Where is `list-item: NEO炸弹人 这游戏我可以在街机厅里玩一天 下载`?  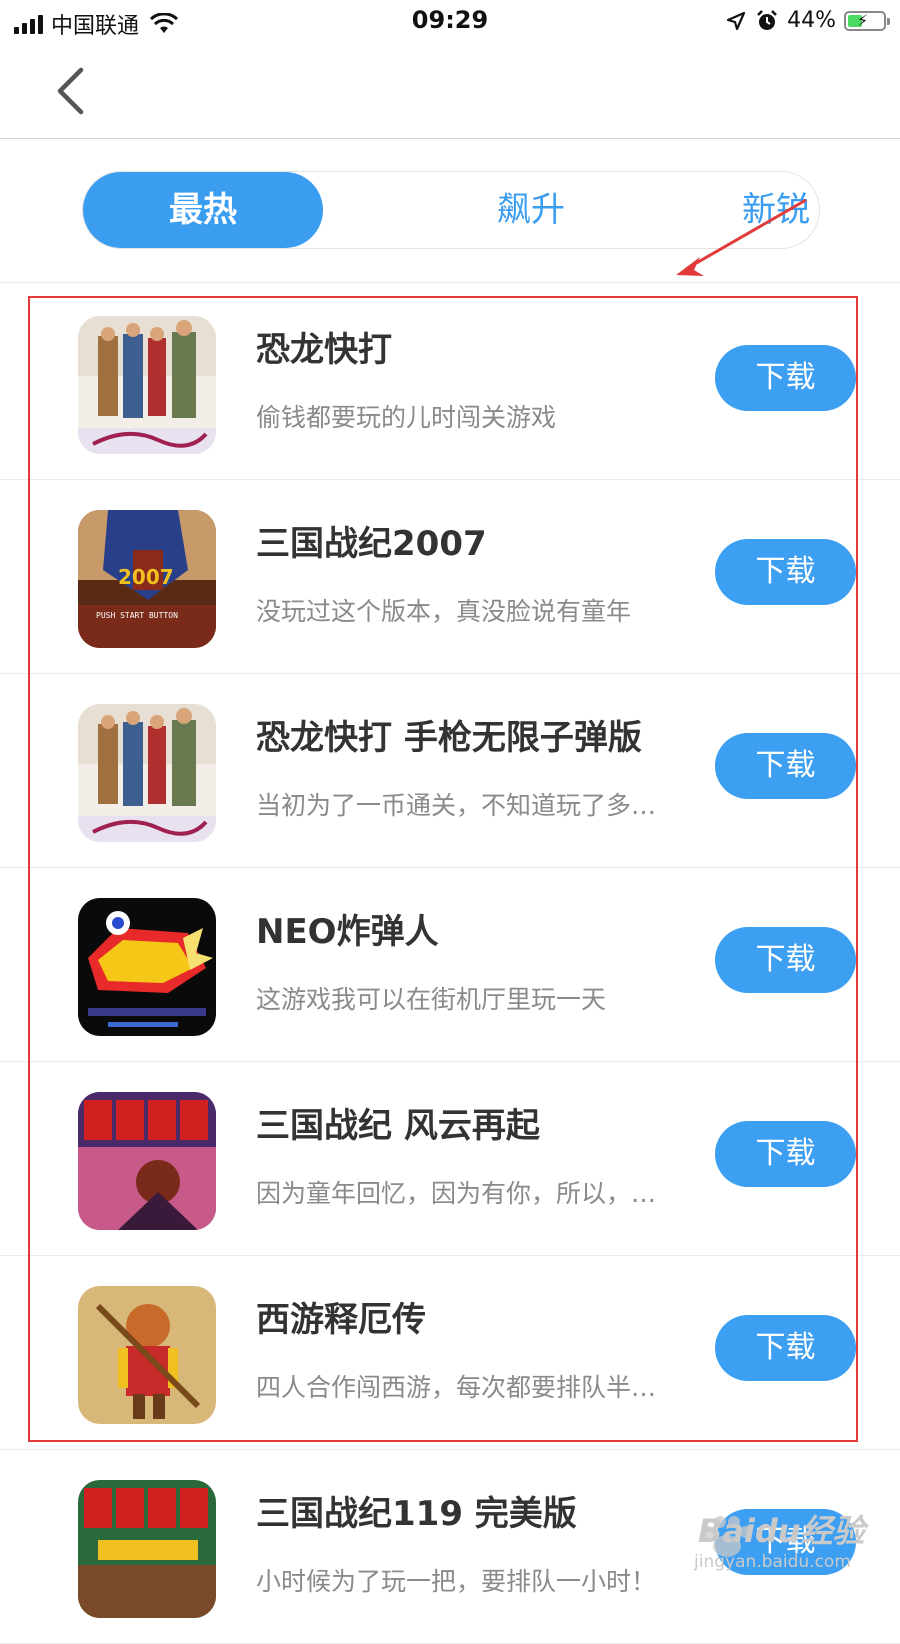 list-item: NEO炸弹人 这游戏我可以在街机厅里玩一天 下载 is located at coordinates (450, 965).